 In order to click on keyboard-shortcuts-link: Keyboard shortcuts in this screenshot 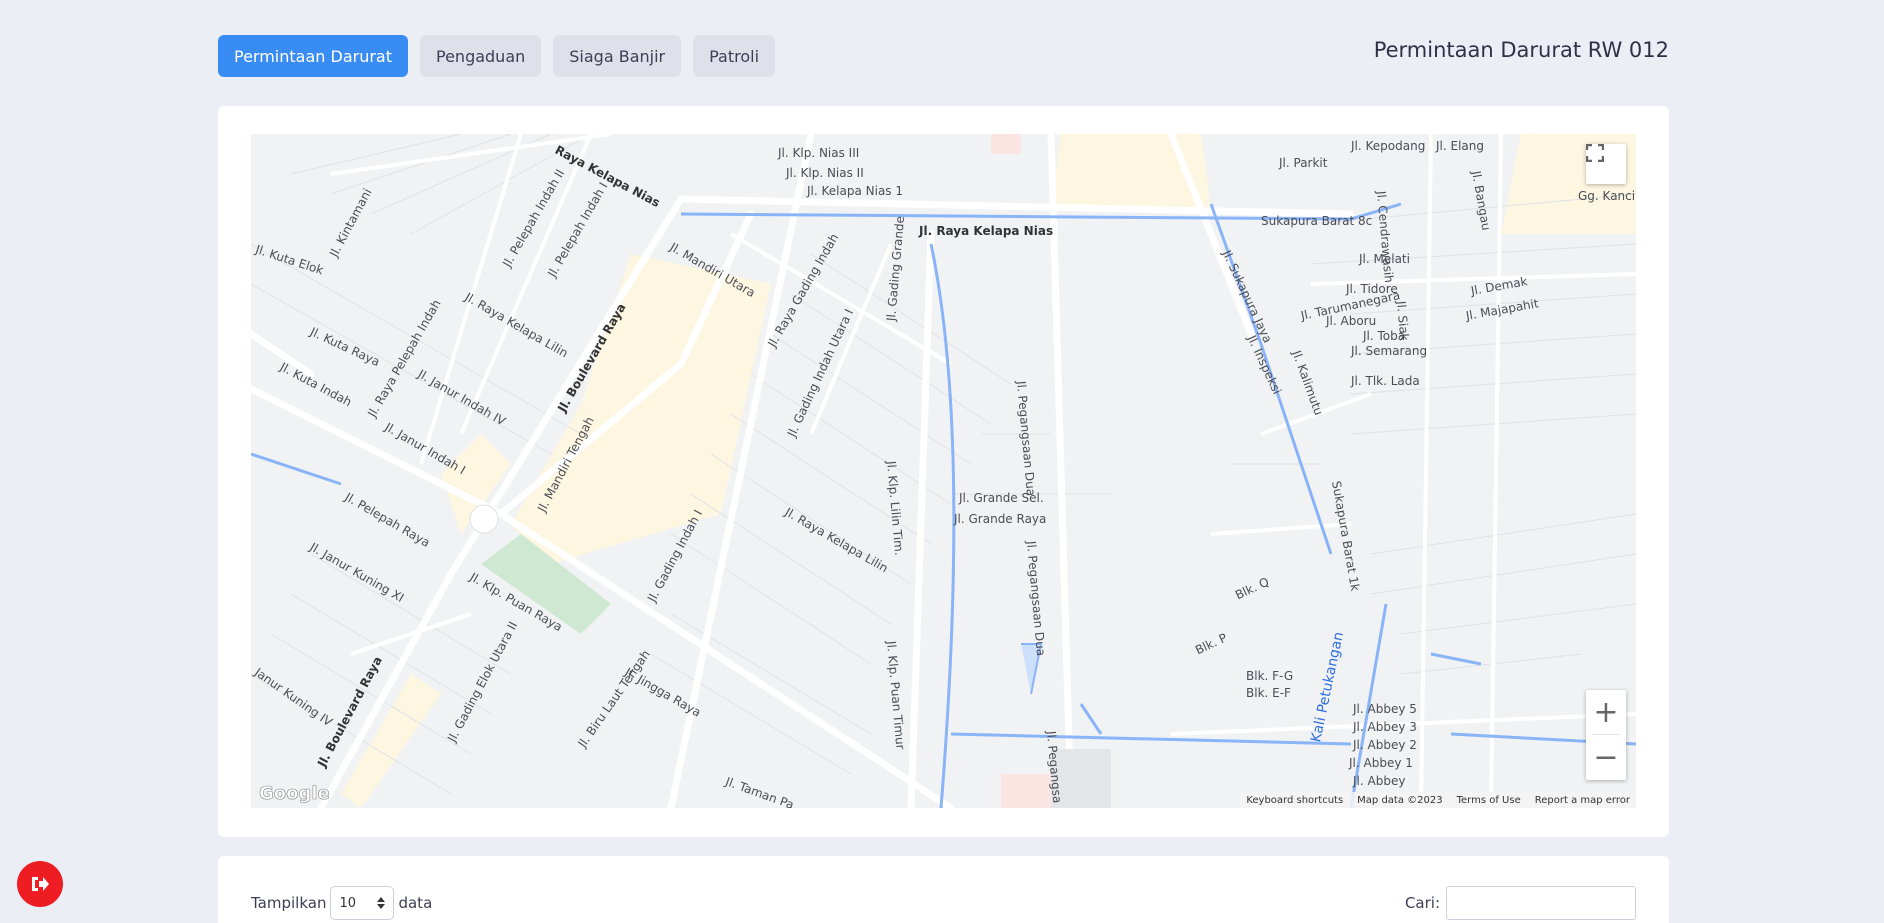, I will do `click(1294, 800)`.